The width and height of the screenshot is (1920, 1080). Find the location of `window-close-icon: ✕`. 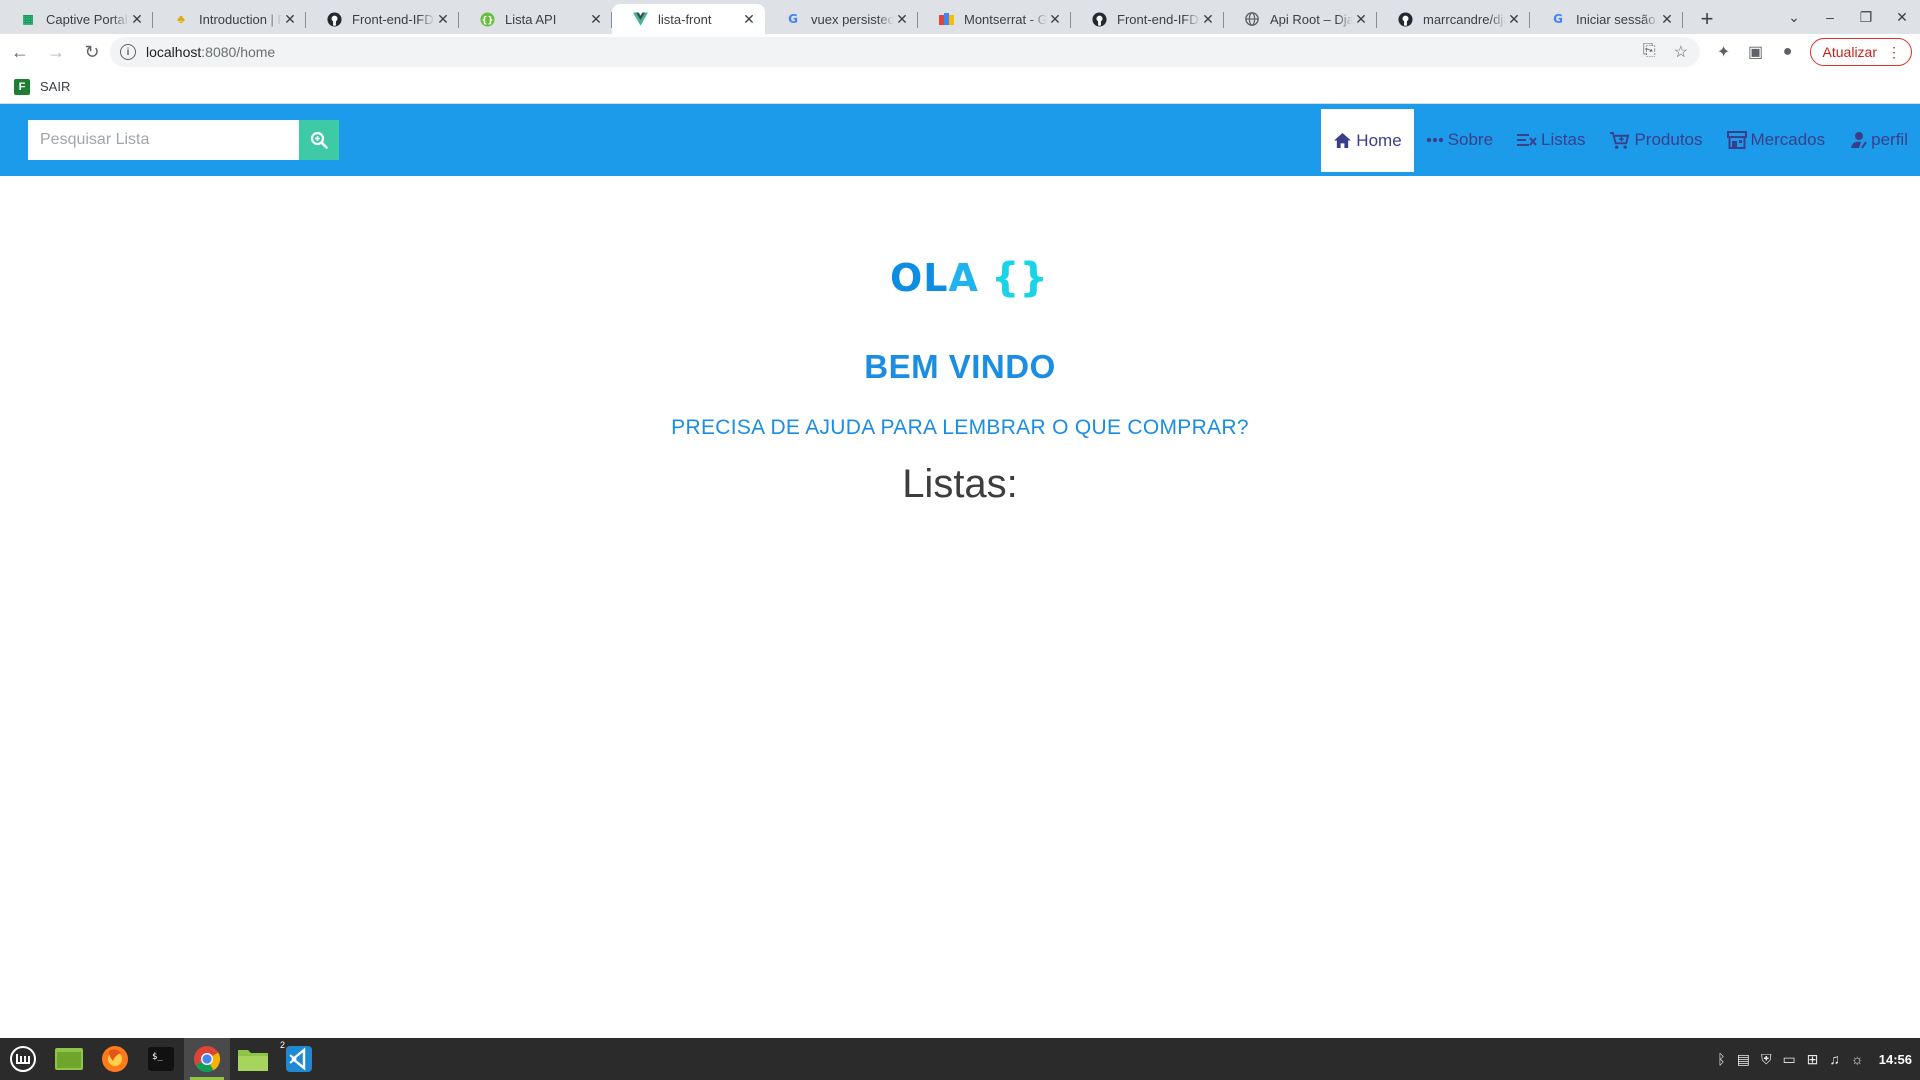

window-close-icon: ✕ is located at coordinates (1902, 17).